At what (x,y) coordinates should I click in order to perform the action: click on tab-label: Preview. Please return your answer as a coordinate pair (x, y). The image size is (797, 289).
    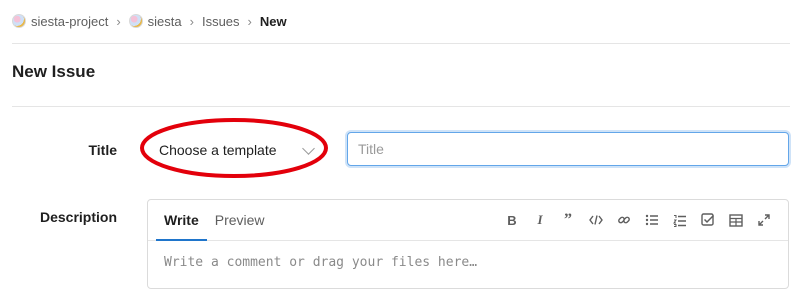
    Looking at the image, I should click on (239, 220).